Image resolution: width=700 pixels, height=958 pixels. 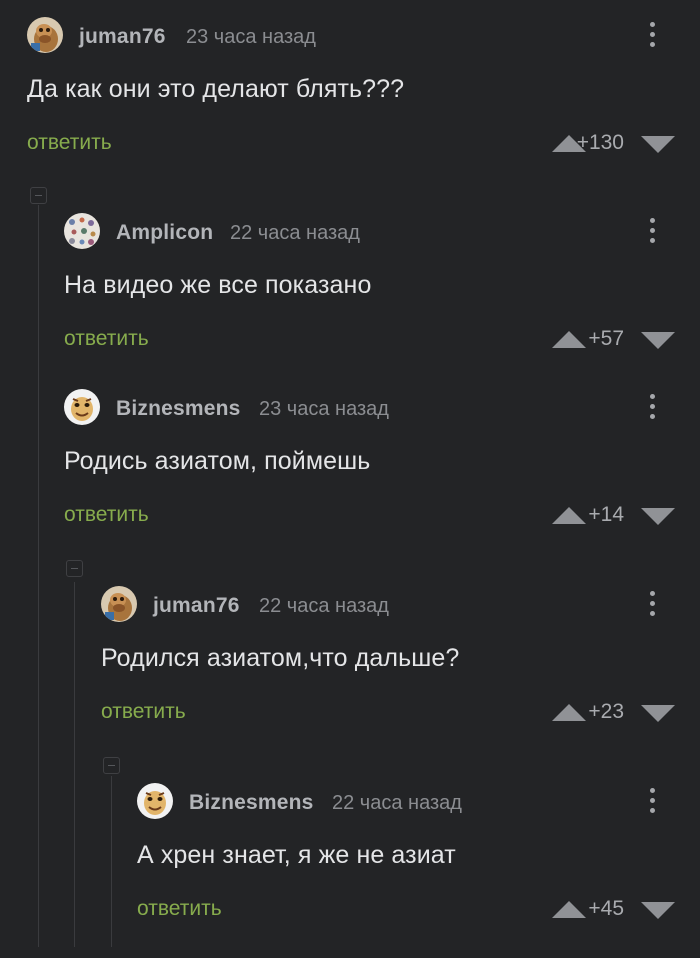 I want to click on username: Amplicon, so click(x=164, y=233).